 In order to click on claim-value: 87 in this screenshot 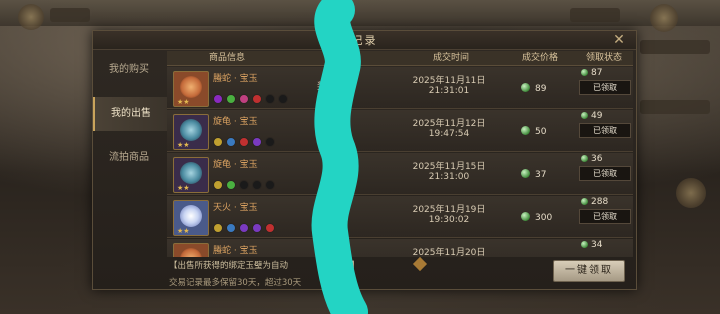, I will do `click(597, 73)`.